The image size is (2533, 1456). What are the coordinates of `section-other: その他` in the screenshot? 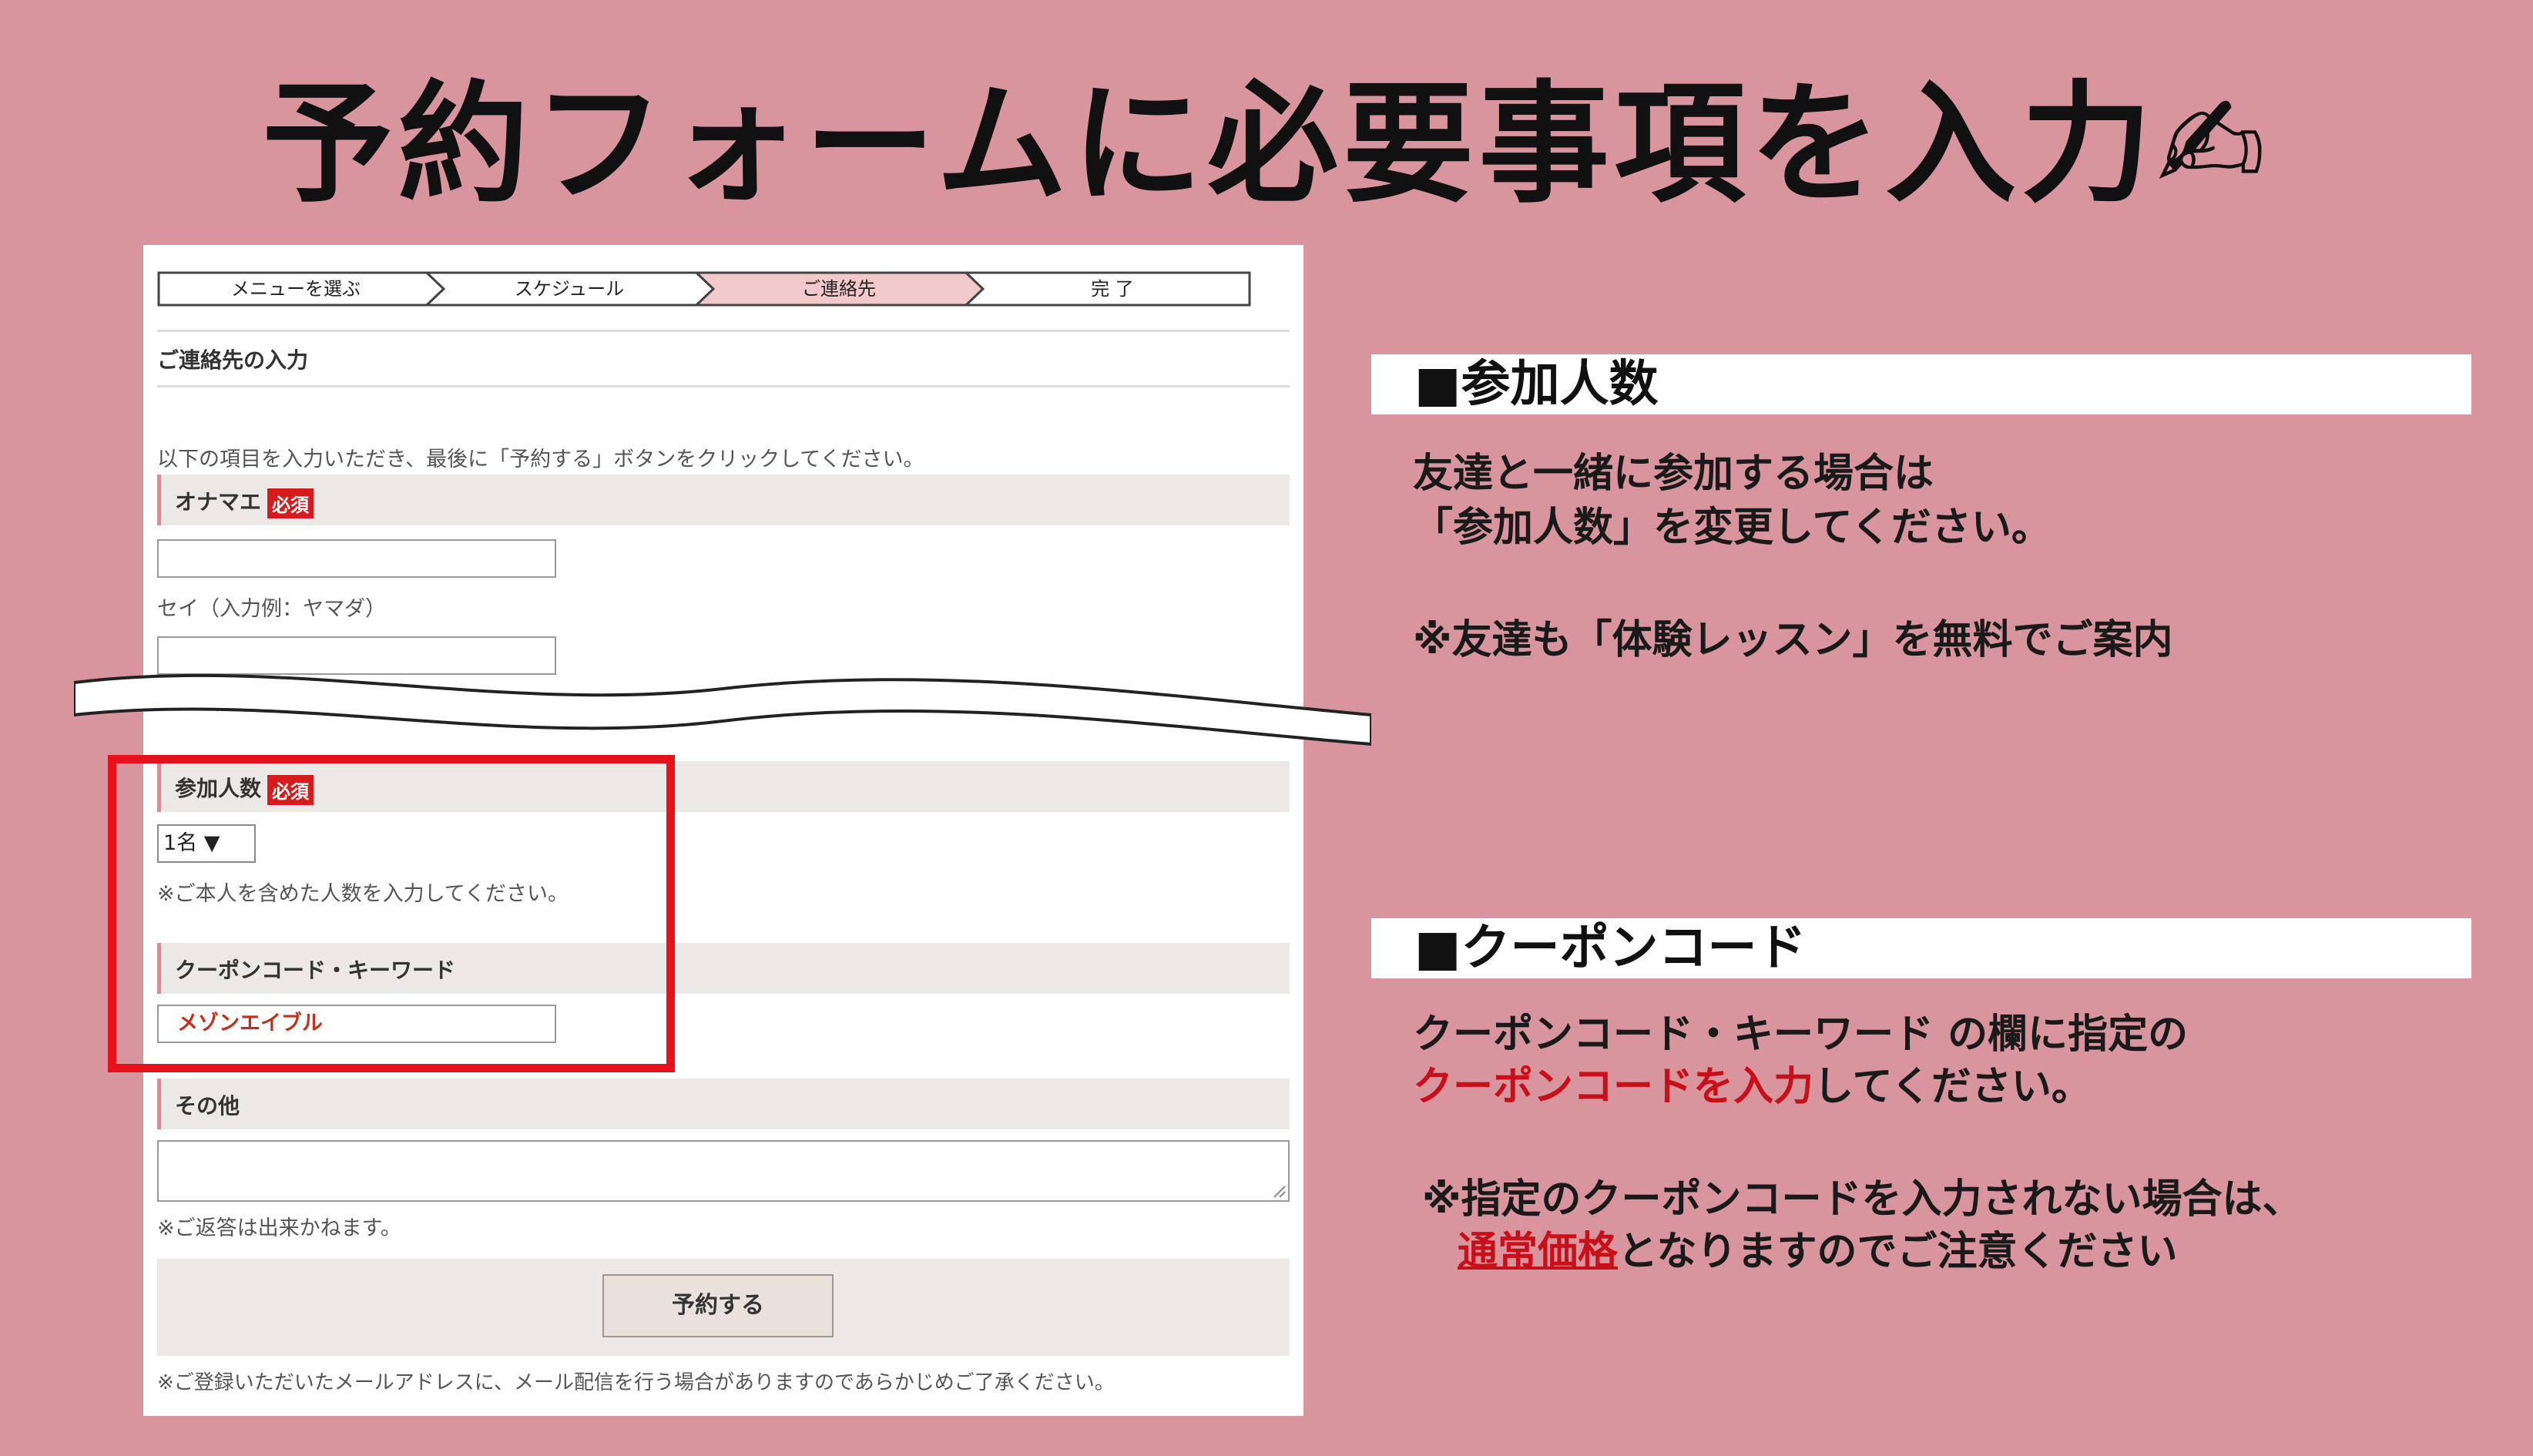 It's located at (723, 1104).